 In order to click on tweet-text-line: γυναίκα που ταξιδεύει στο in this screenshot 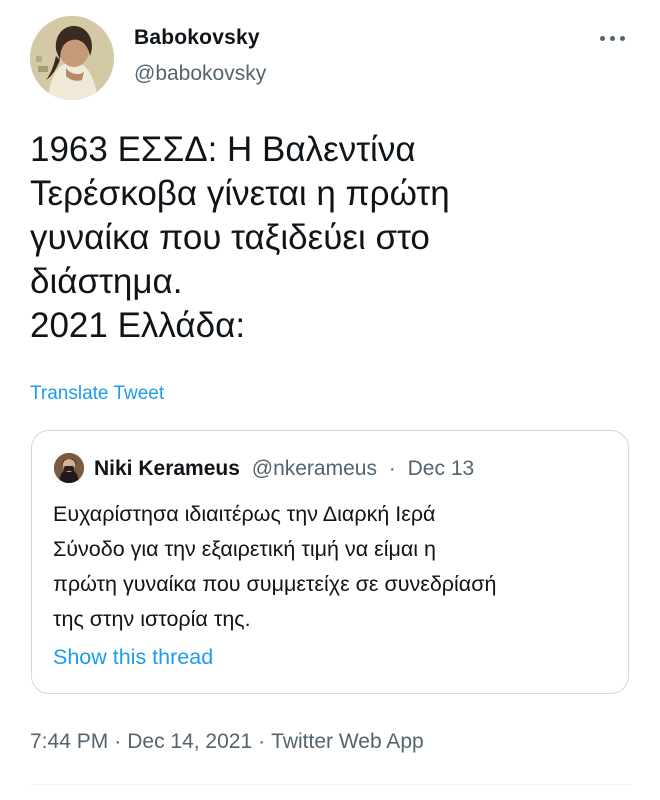, I will do `click(230, 237)`.